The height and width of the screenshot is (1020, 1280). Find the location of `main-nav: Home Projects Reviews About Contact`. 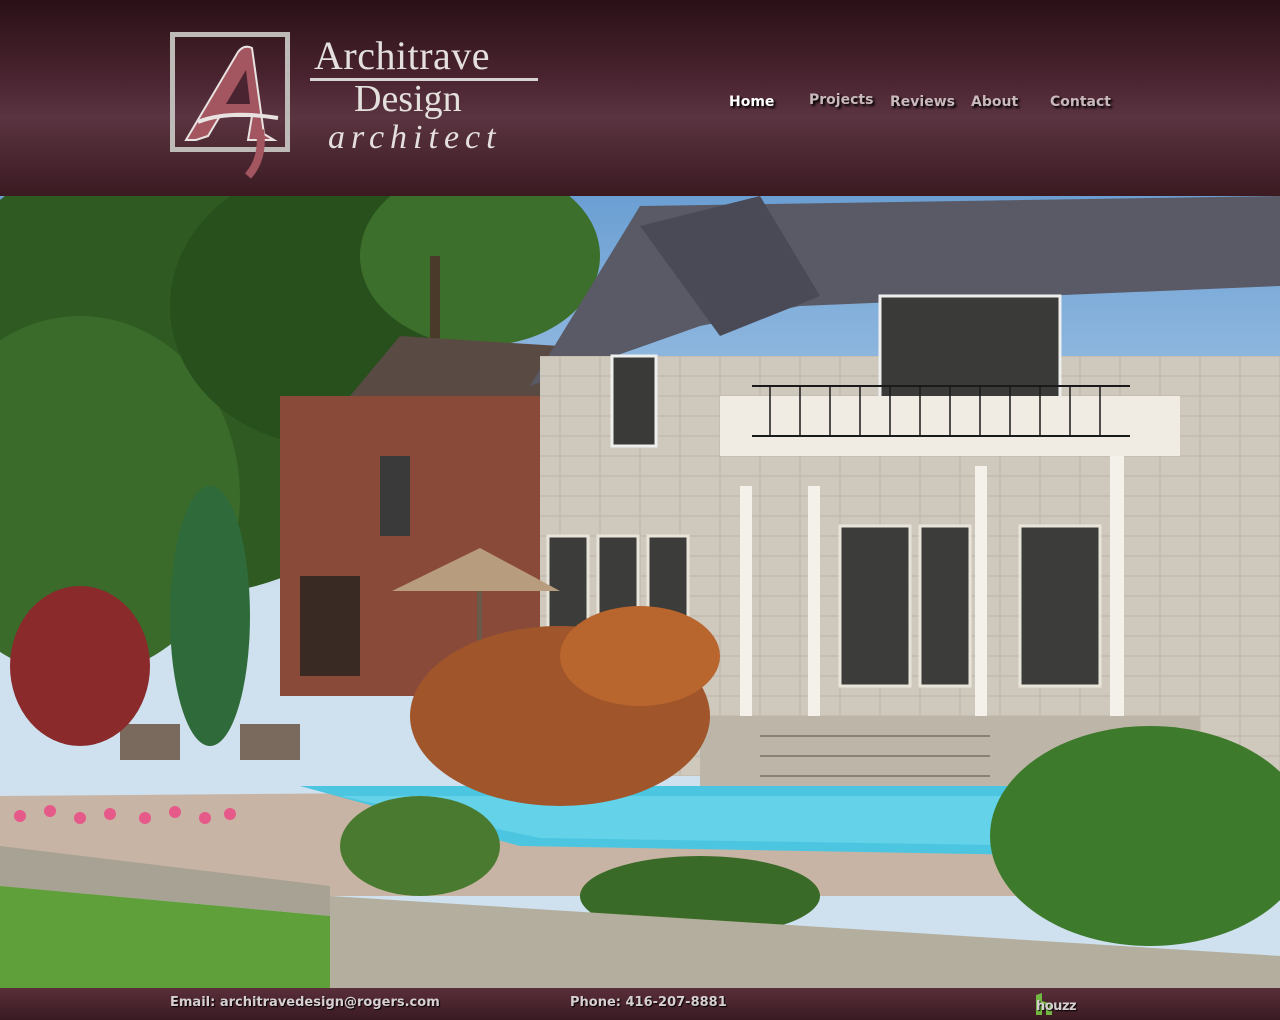

main-nav: Home Projects Reviews About Contact is located at coordinates (640, 105).